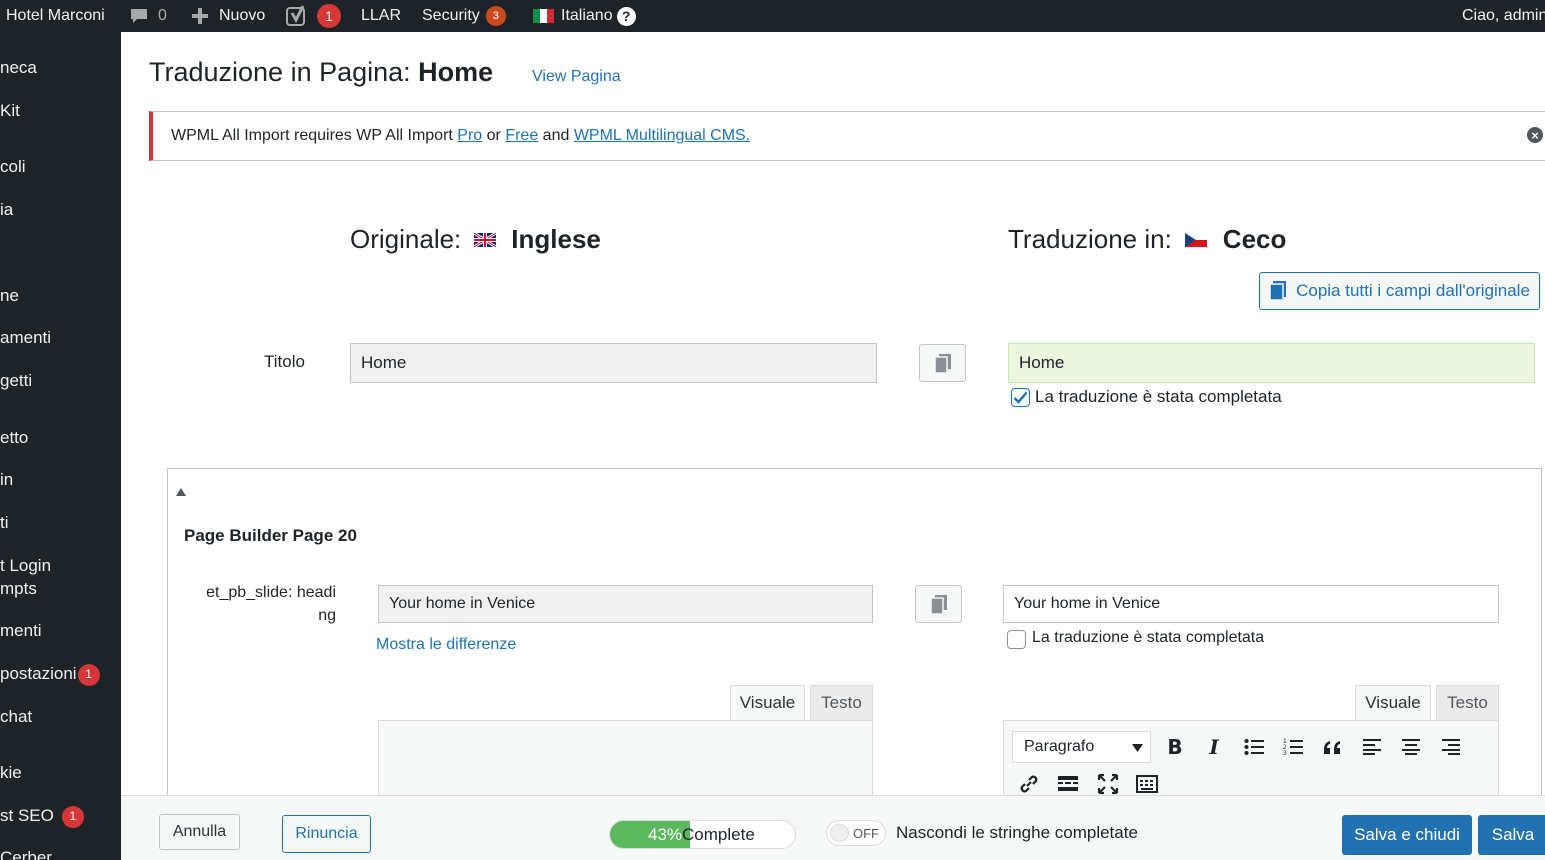  I want to click on hide-completed-label: Nascondi le stringhe completate, so click(1017, 832).